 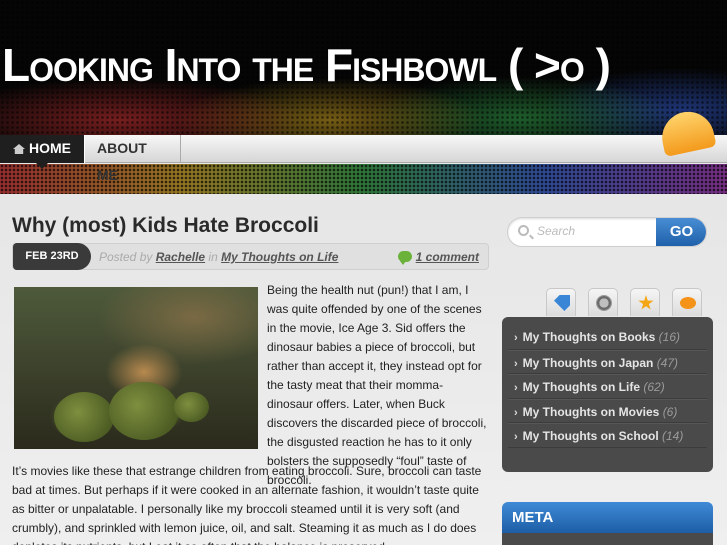 What do you see at coordinates (404, 258) in the screenshot?
I see `comment-bubble-icon` at bounding box center [404, 258].